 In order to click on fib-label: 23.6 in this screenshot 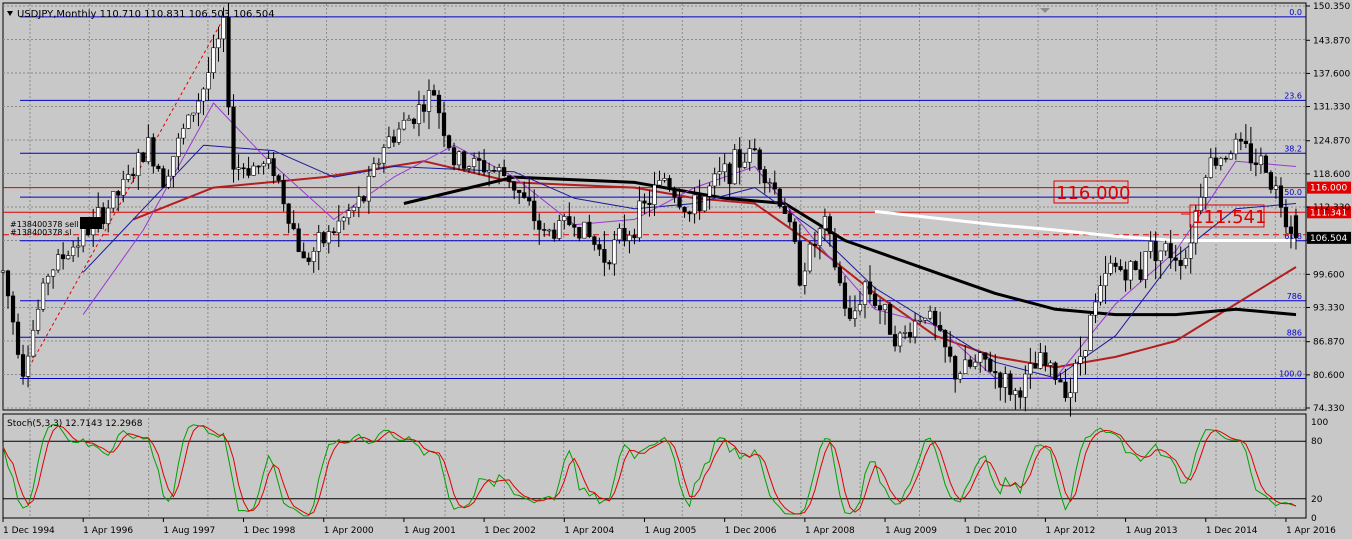, I will do `click(1293, 95)`.